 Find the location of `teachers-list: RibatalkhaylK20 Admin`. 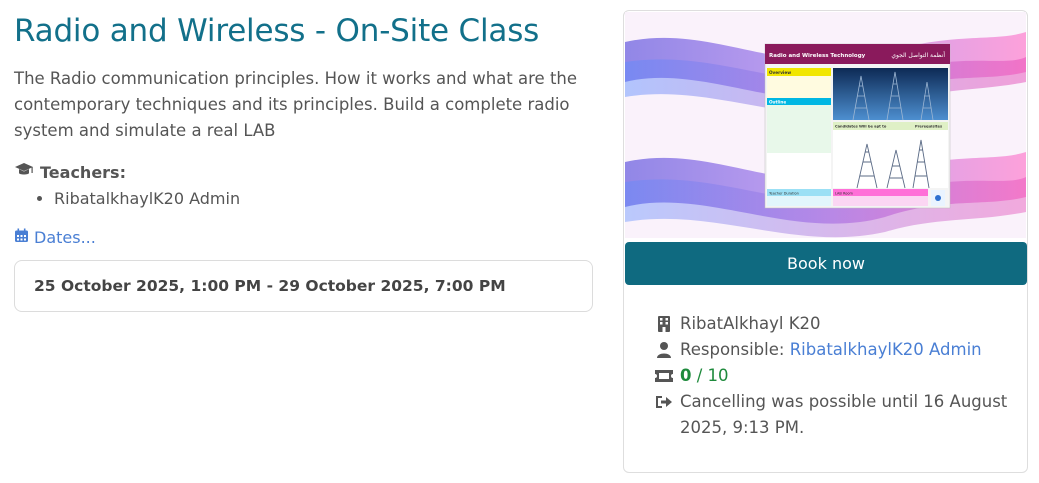

teachers-list: RibatalkhaylK20 Admin is located at coordinates (304, 199).